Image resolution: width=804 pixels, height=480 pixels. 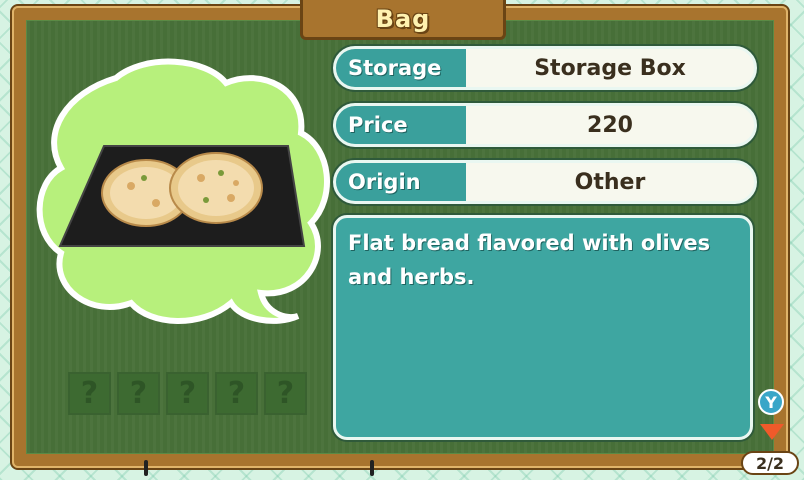 What do you see at coordinates (771, 402) in the screenshot?
I see `y-button-icon: Y` at bounding box center [771, 402].